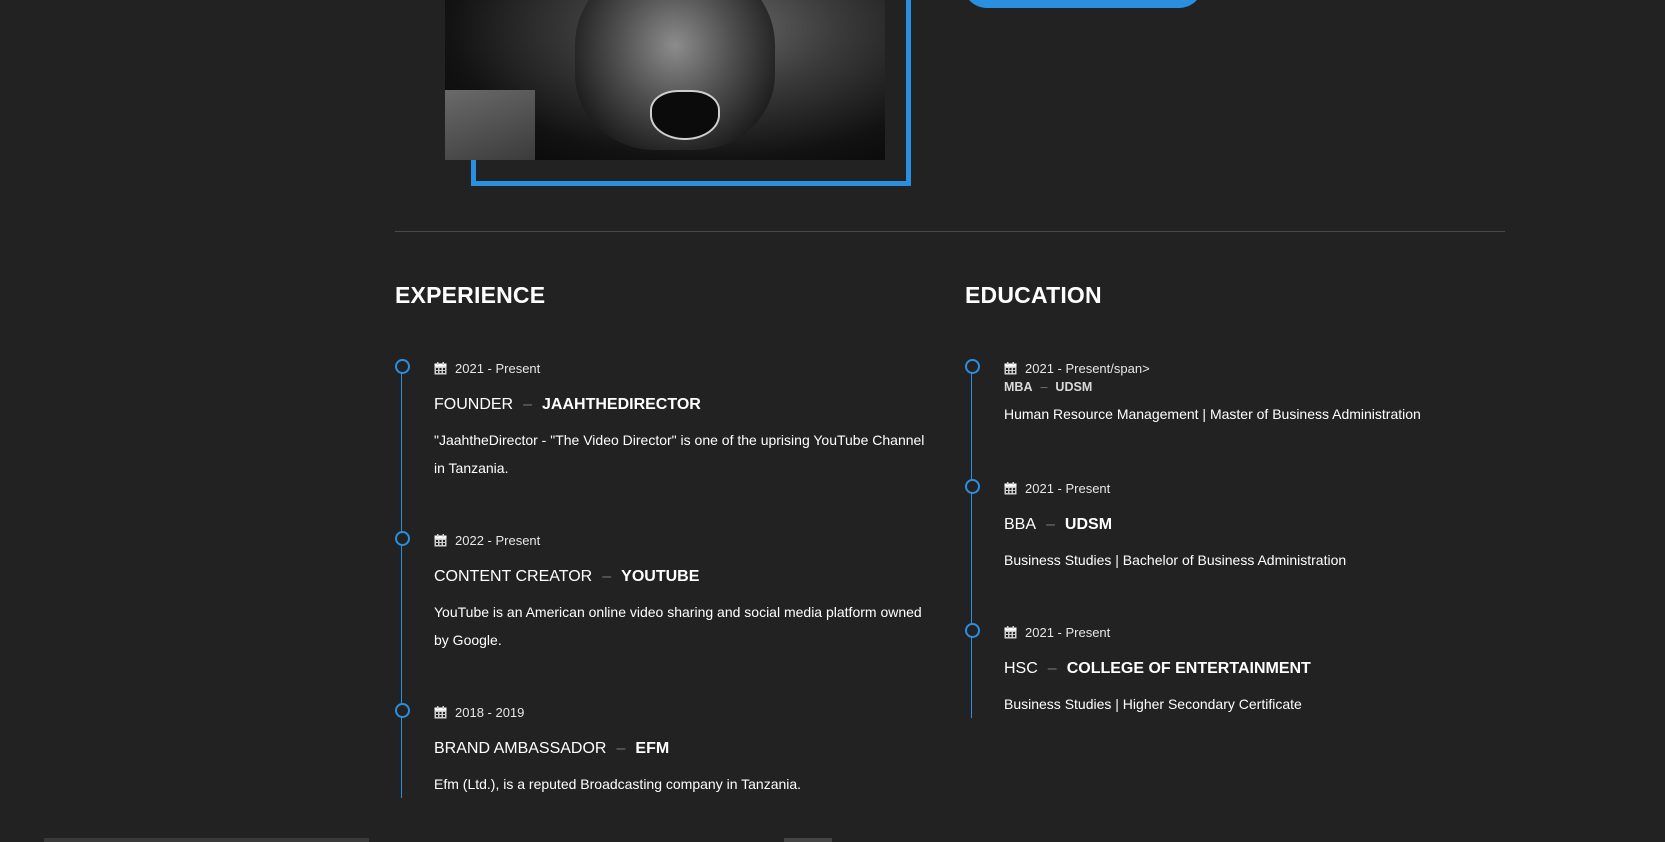 Image resolution: width=1665 pixels, height=842 pixels. What do you see at coordinates (401, 582) in the screenshot?
I see `experience-timeline` at bounding box center [401, 582].